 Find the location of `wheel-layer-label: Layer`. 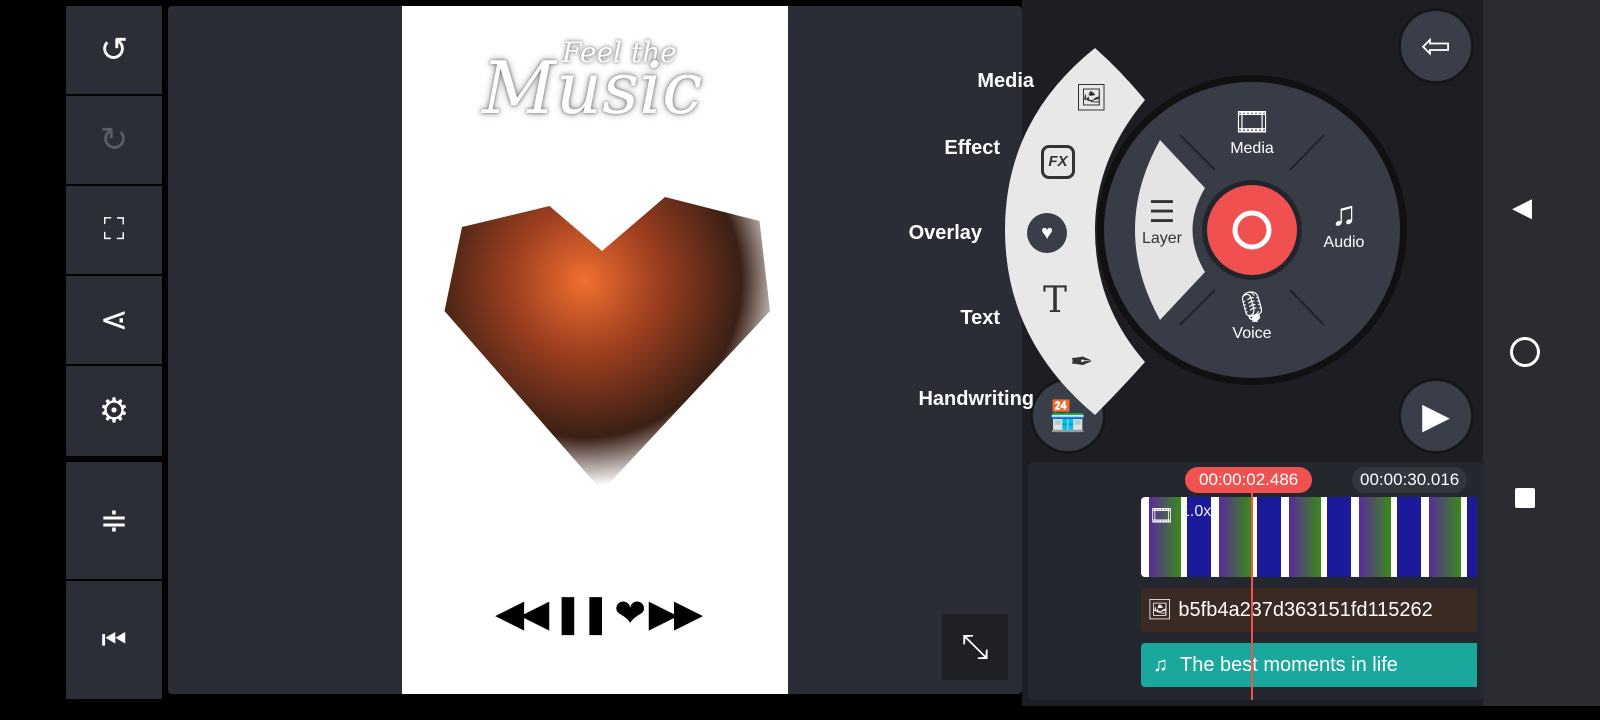

wheel-layer-label: Layer is located at coordinates (1162, 238).